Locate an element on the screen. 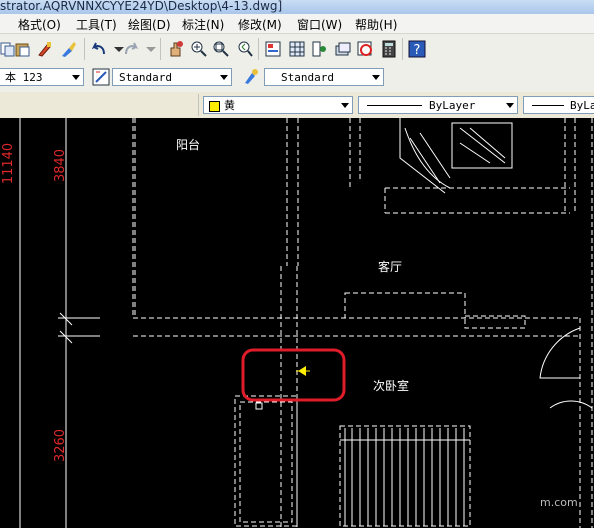  dim-style-value: Standard is located at coordinates (145, 77).